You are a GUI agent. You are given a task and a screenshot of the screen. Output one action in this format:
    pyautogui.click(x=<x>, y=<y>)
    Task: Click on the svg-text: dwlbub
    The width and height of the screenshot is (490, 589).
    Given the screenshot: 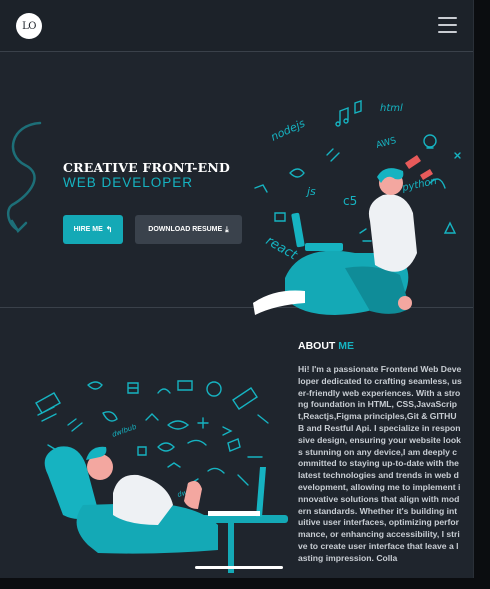 What is the action you would take?
    pyautogui.click(x=124, y=430)
    